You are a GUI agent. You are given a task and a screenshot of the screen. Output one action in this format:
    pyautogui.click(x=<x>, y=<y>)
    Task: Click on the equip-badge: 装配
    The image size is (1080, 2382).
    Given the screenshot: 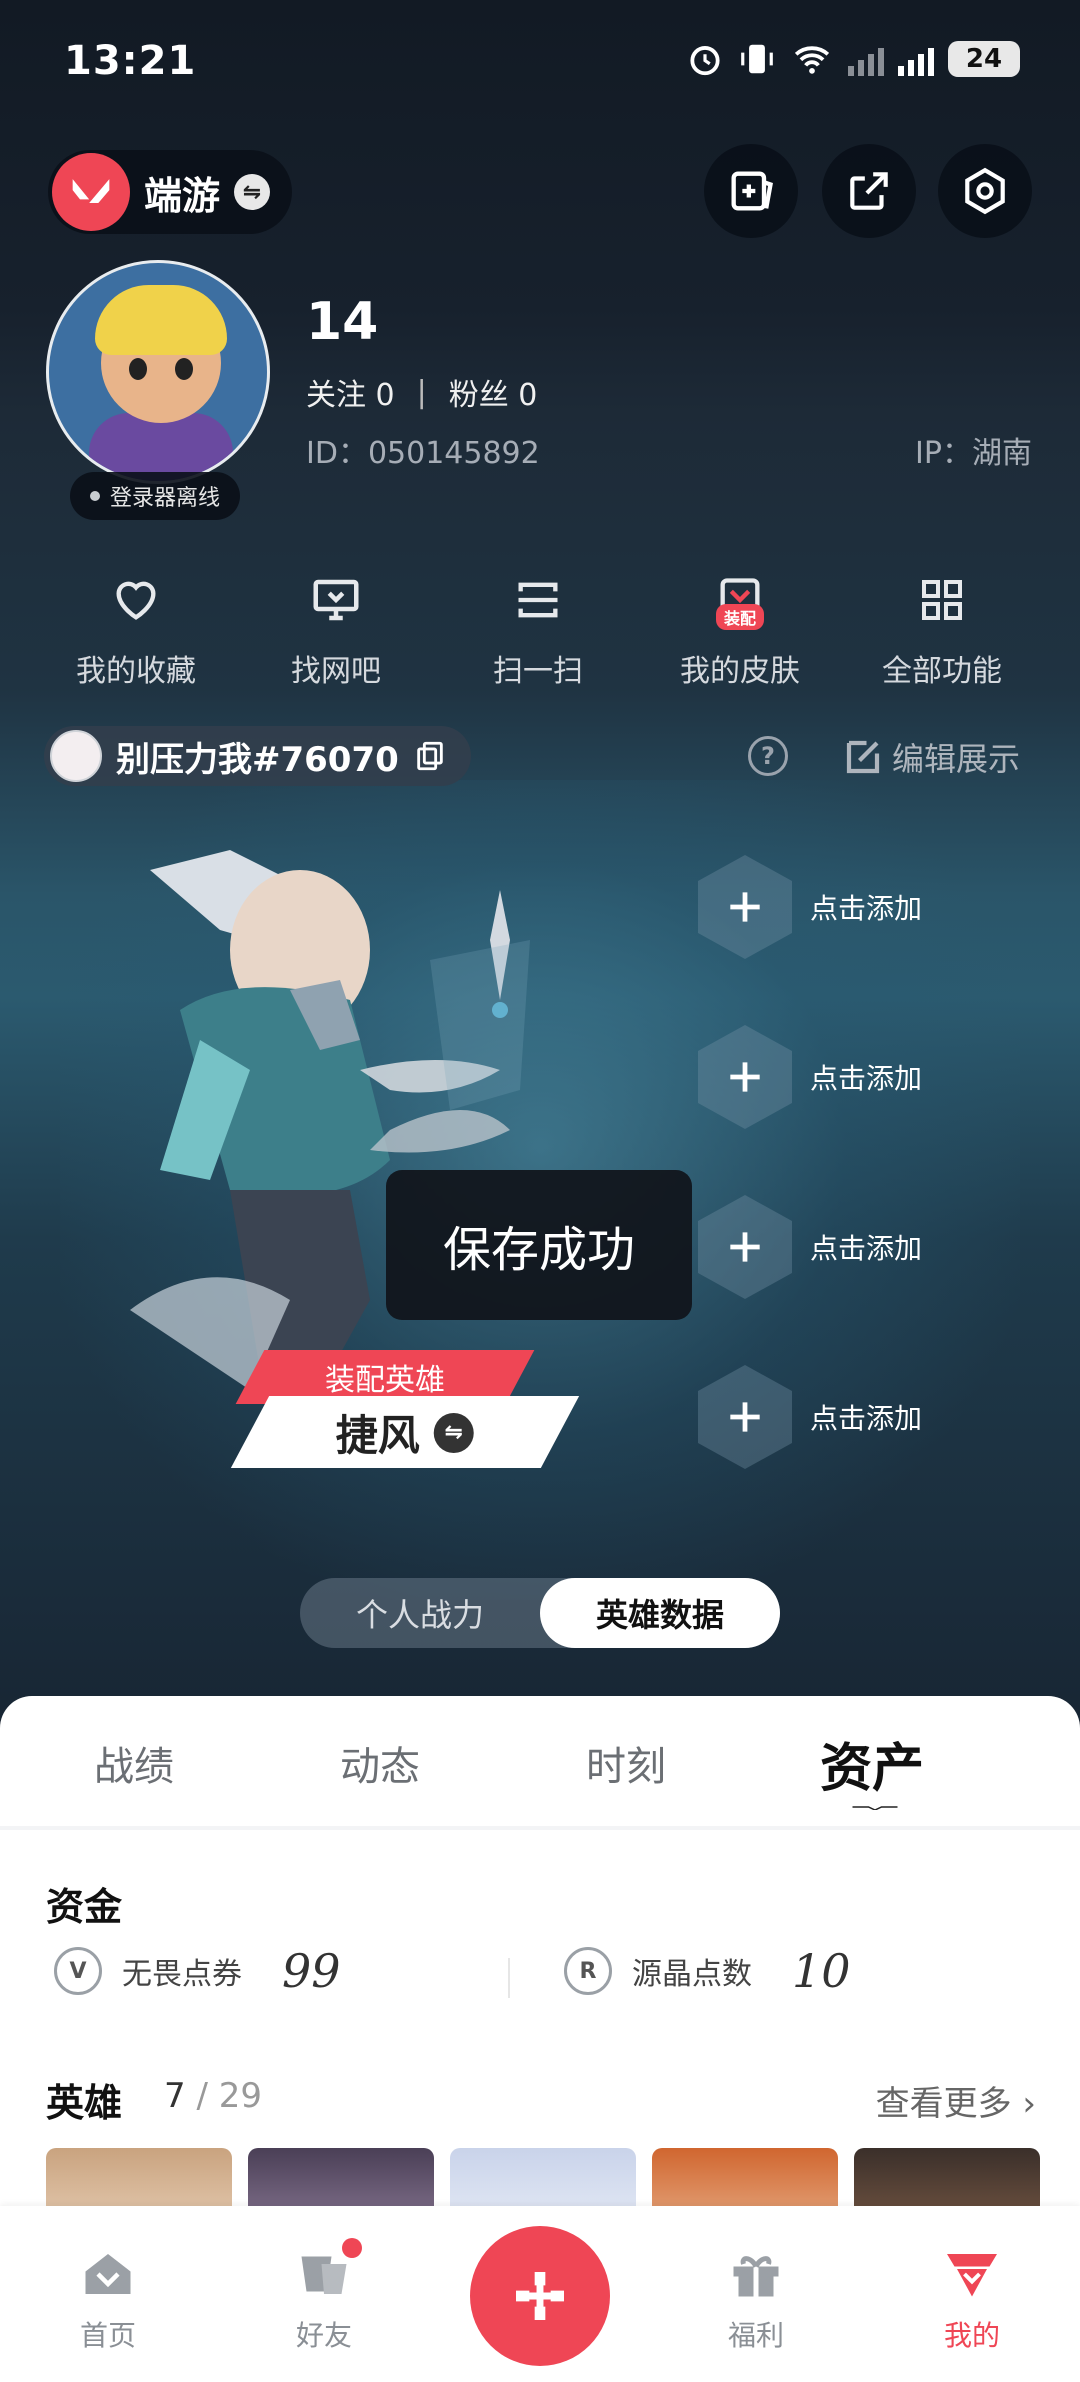 What is the action you would take?
    pyautogui.click(x=740, y=617)
    